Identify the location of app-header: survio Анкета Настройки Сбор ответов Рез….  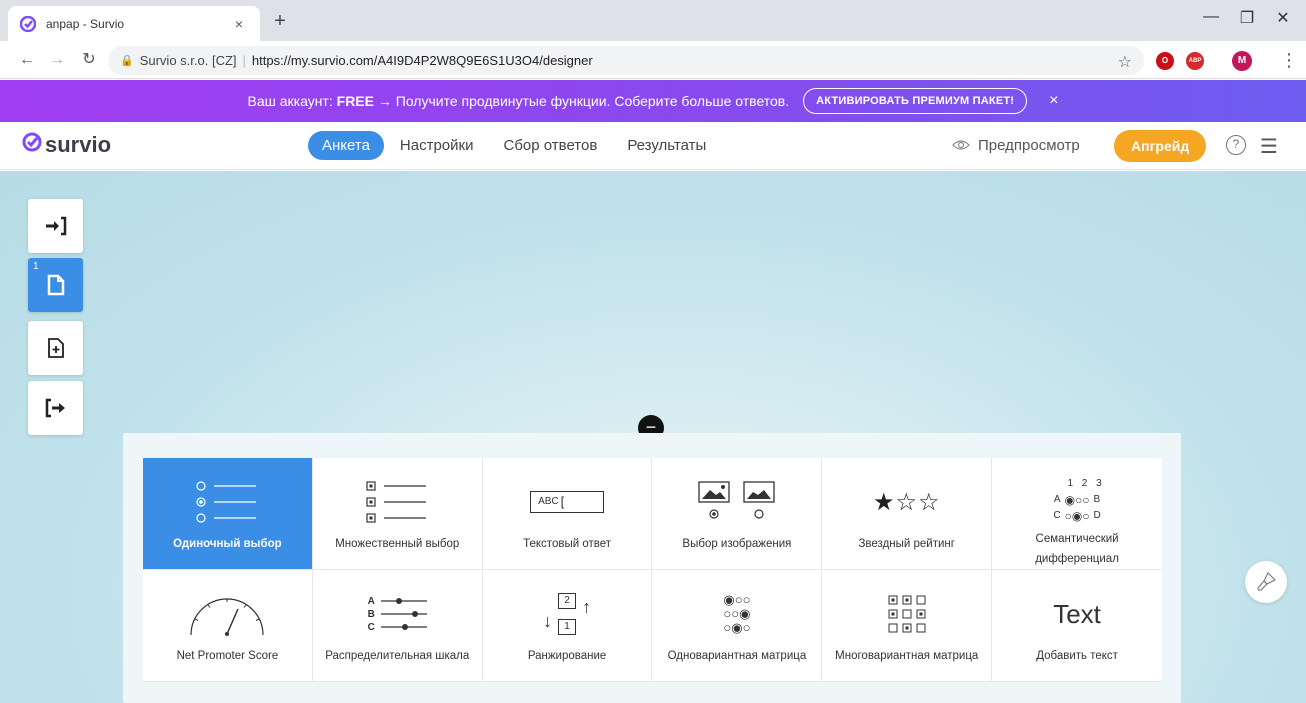
(653, 146).